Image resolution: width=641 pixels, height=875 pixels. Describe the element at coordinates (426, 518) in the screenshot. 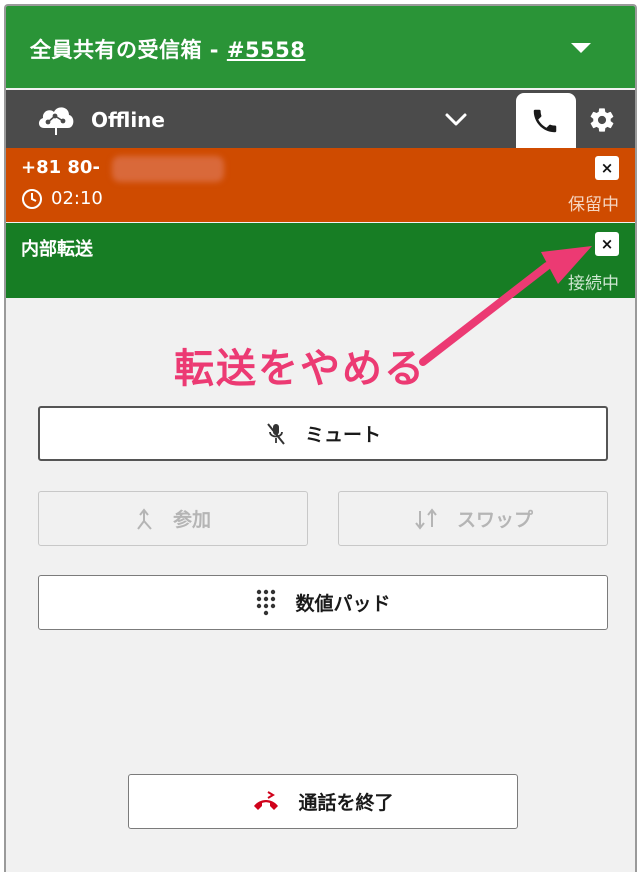

I see `swap-arrows-icon` at that location.